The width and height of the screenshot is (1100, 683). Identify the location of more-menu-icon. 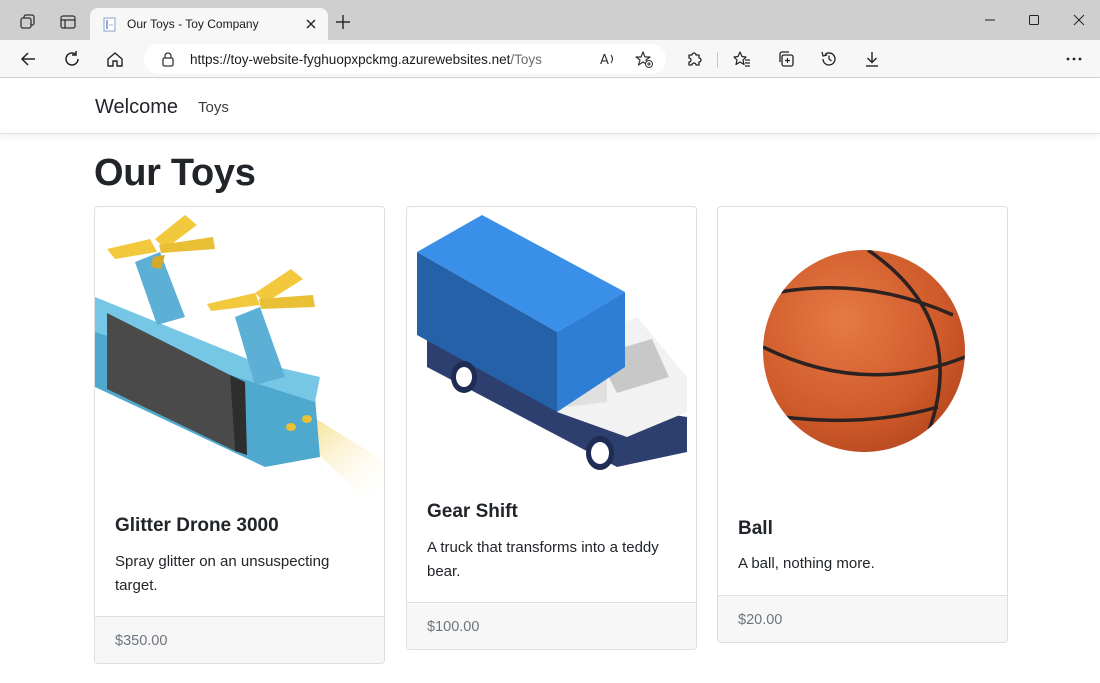
(1074, 59).